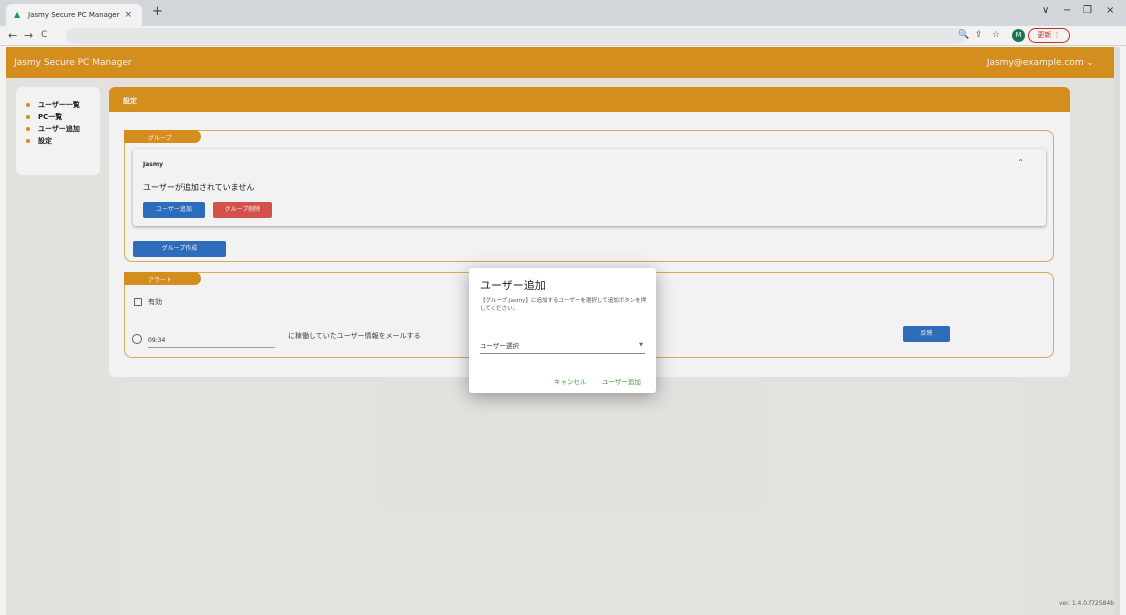  Describe the element at coordinates (513, 285) in the screenshot. I see `dialog-title: ユーザー追加` at that location.